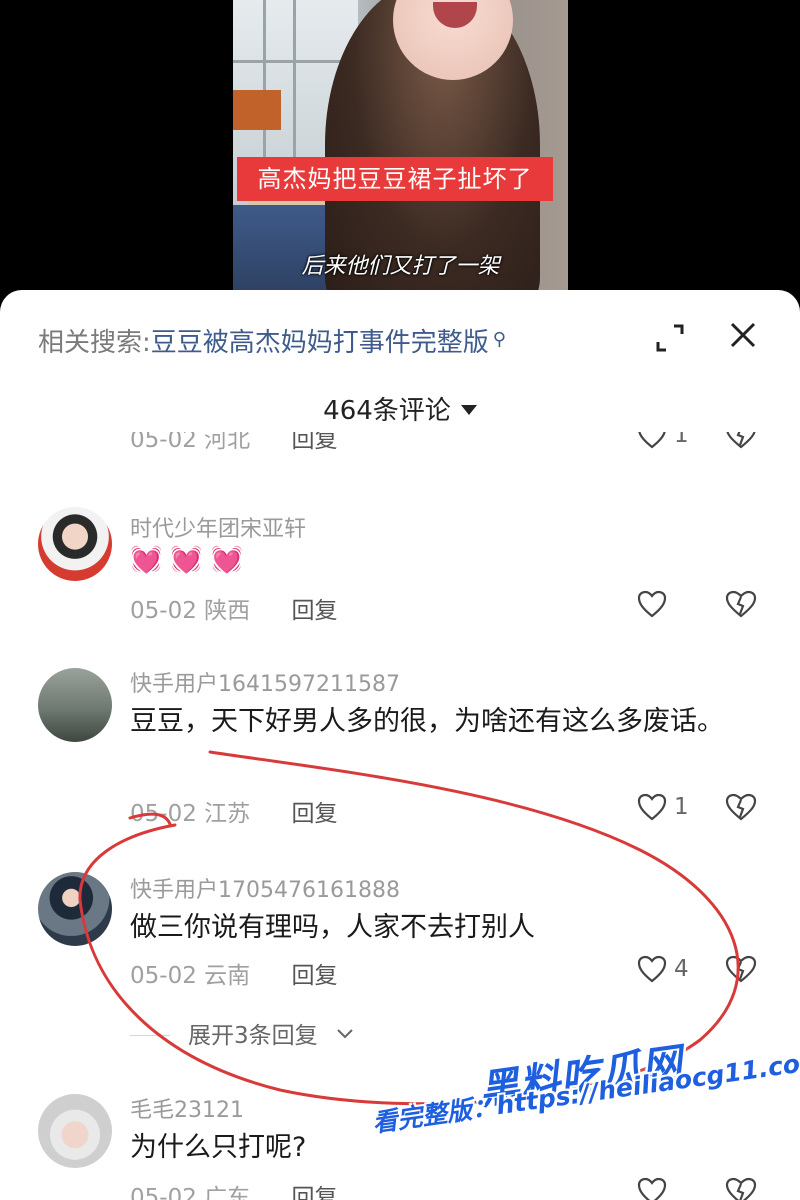  I want to click on chevron-down-icon, so click(345, 1034).